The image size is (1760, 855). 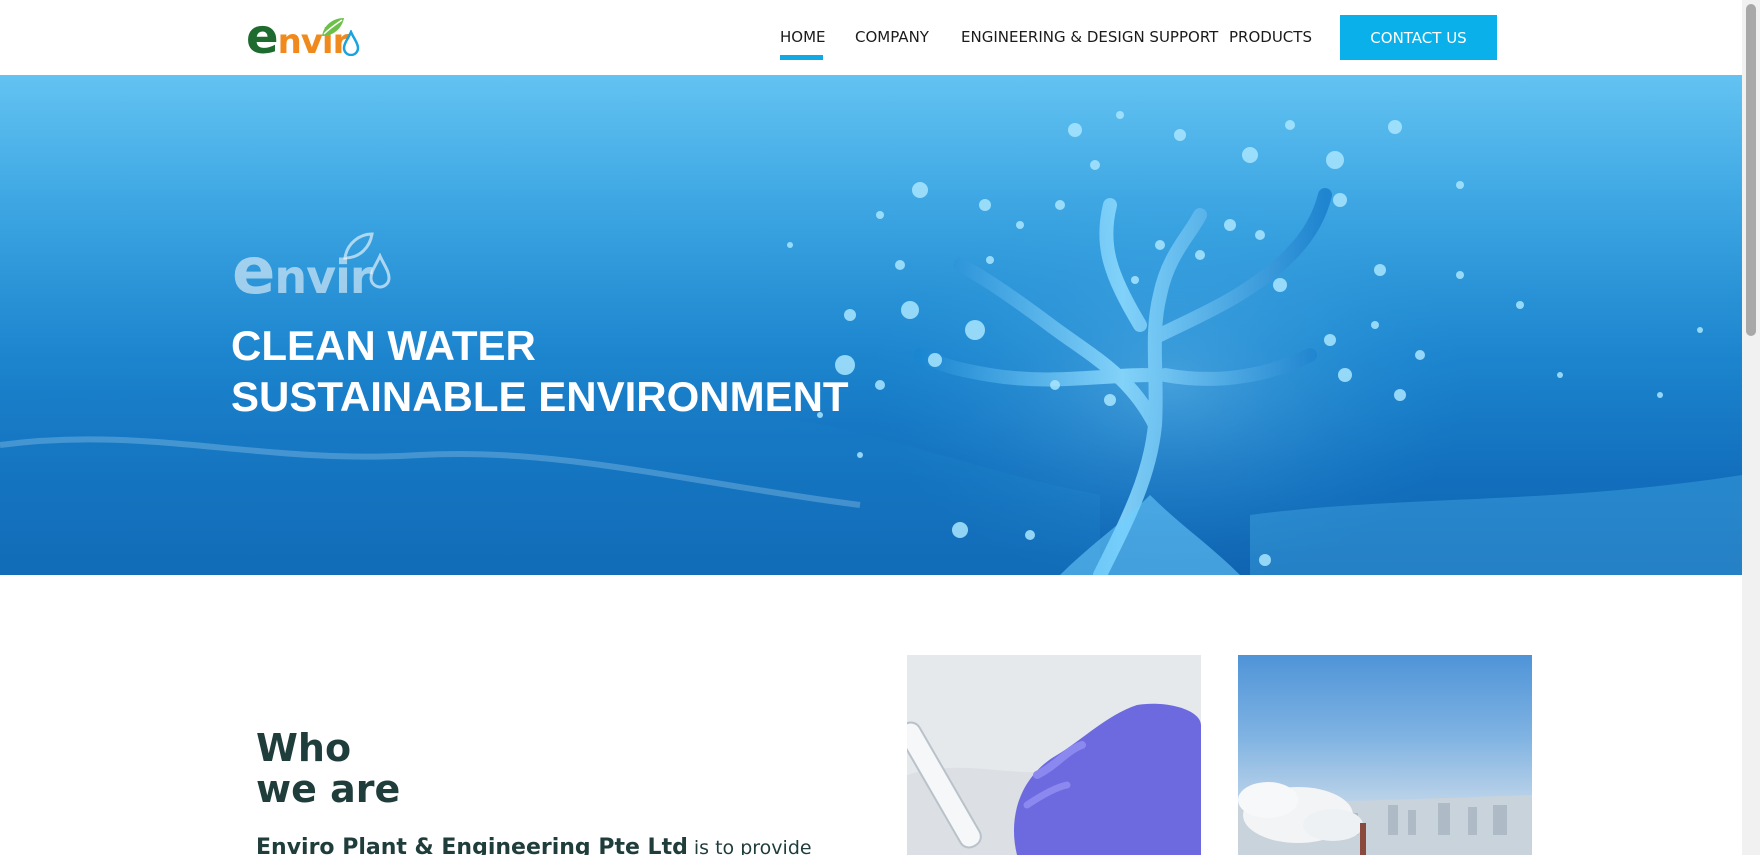 What do you see at coordinates (892, 37) in the screenshot?
I see `nav-company: COMPANY` at bounding box center [892, 37].